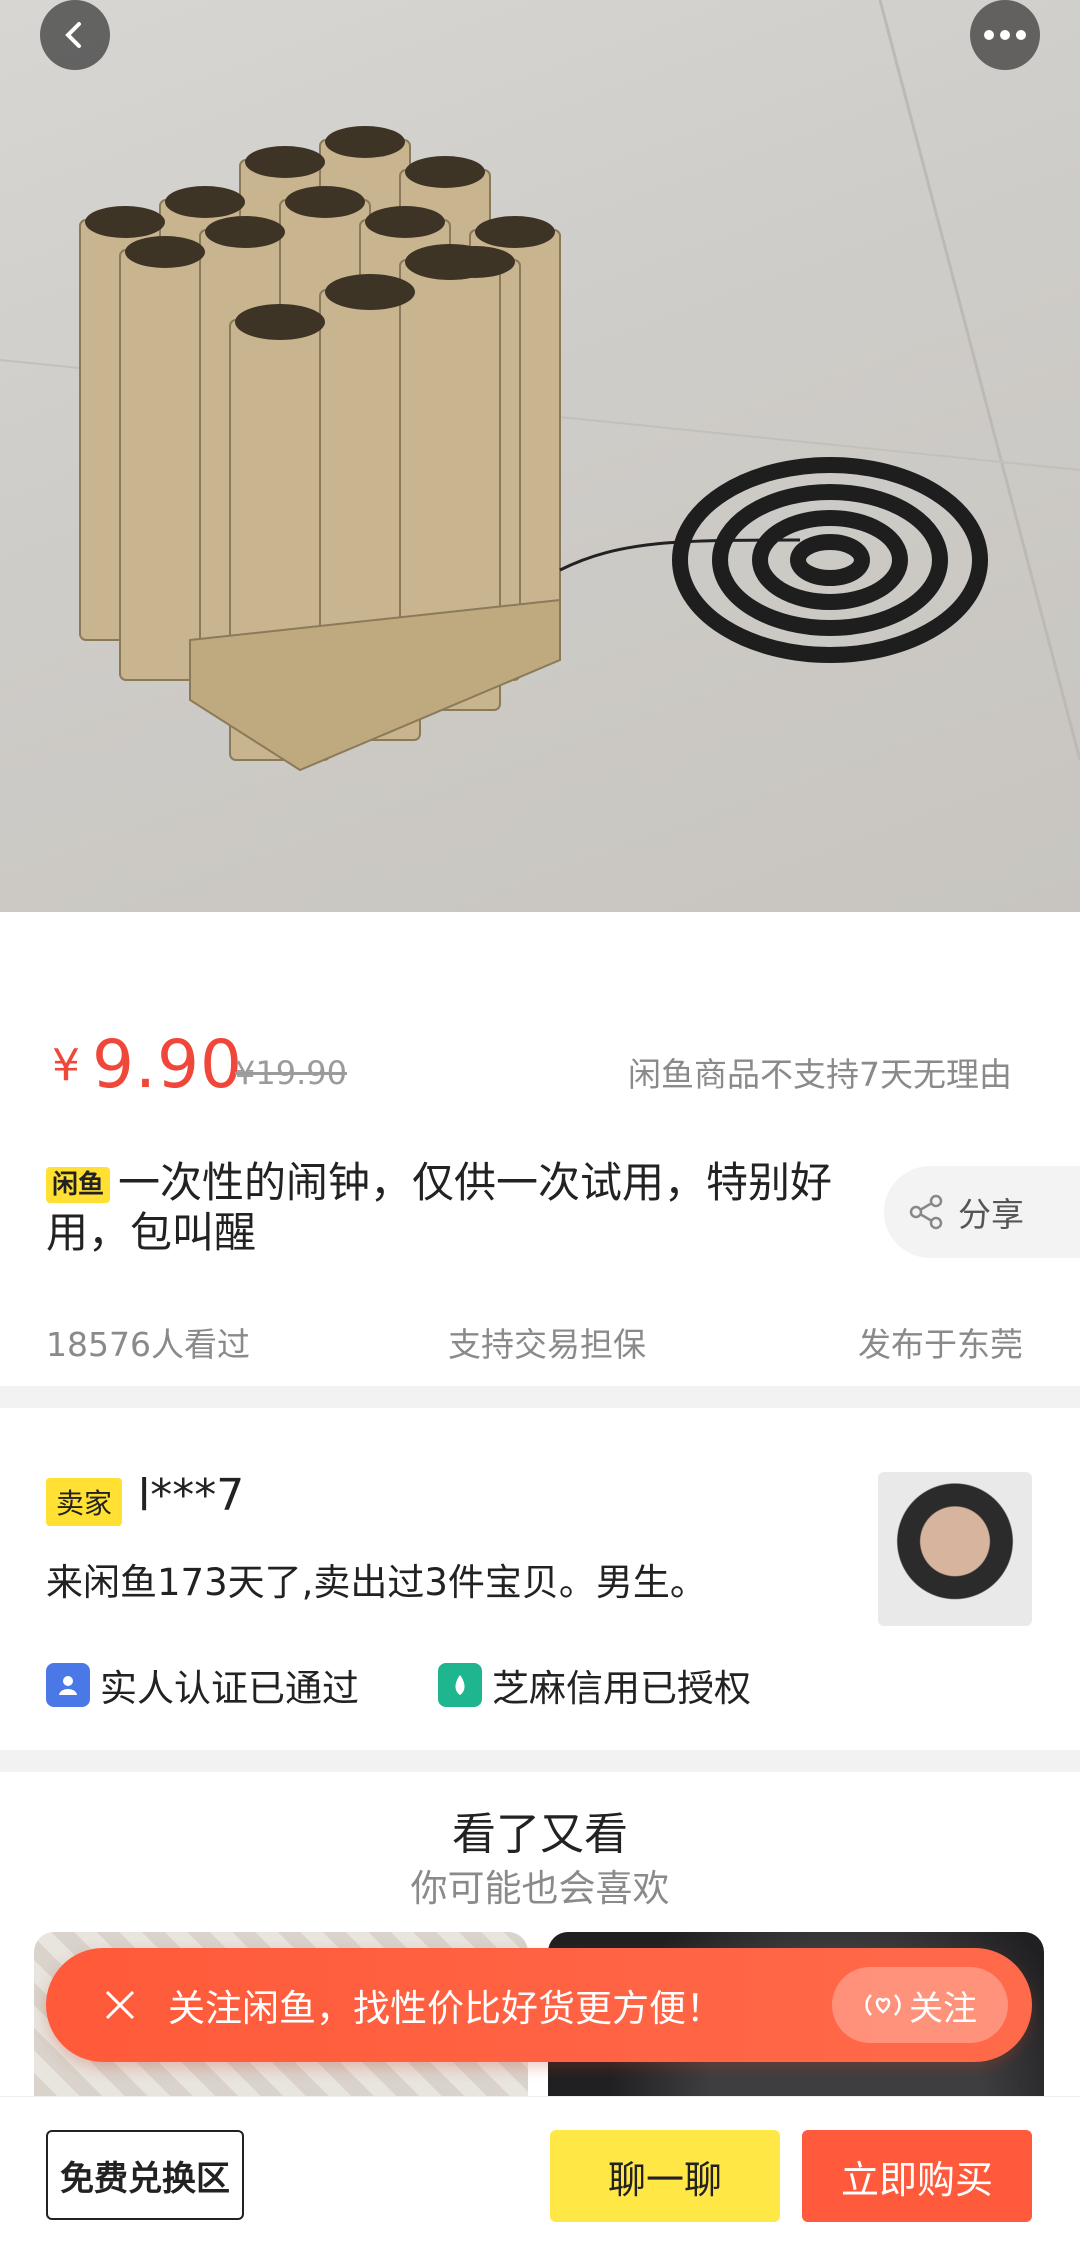 The height and width of the screenshot is (2255, 1080). What do you see at coordinates (78, 1185) in the screenshot?
I see `xianyu-tag: 闲鱼` at bounding box center [78, 1185].